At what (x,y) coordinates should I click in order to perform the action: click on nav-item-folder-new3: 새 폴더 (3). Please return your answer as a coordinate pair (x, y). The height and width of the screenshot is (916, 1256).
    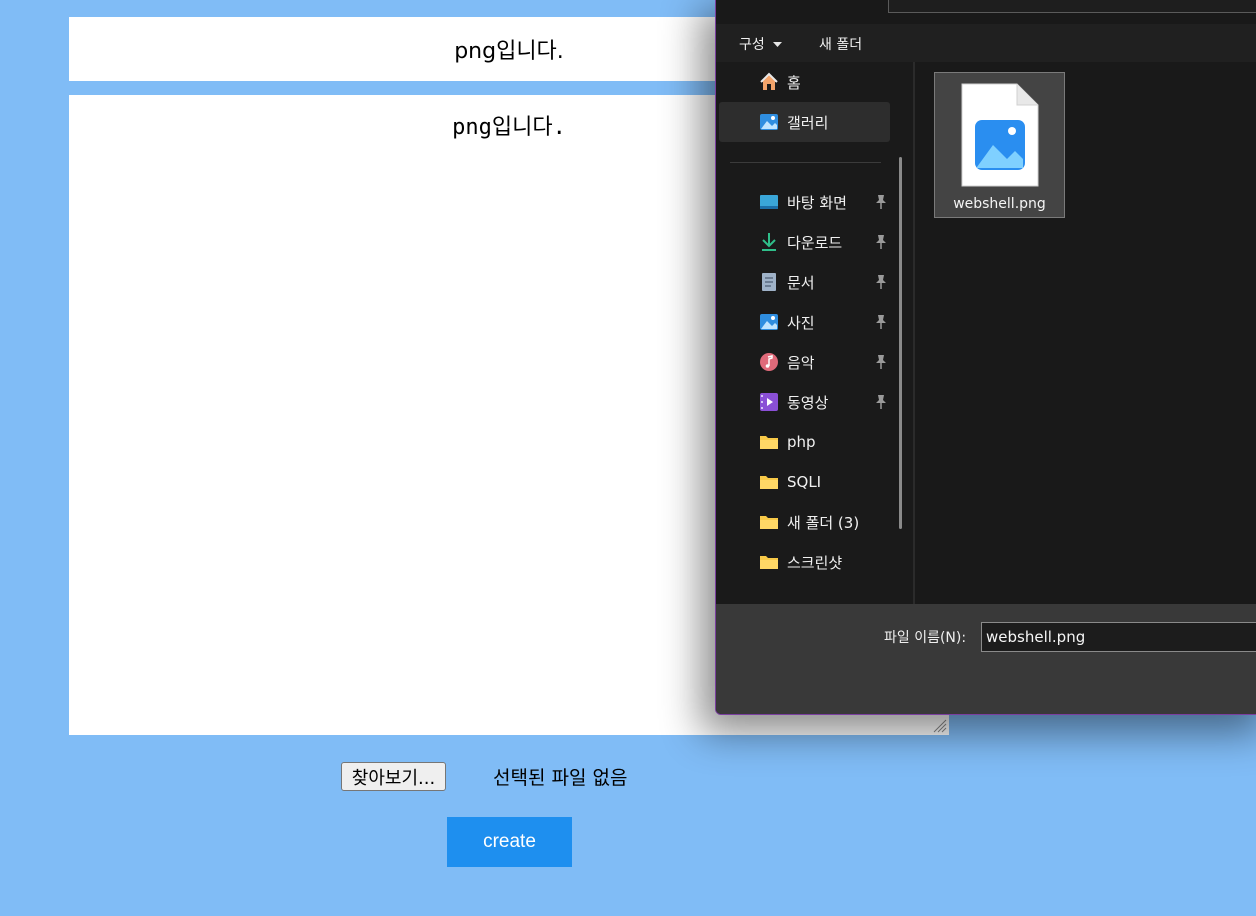
    Looking at the image, I should click on (804, 522).